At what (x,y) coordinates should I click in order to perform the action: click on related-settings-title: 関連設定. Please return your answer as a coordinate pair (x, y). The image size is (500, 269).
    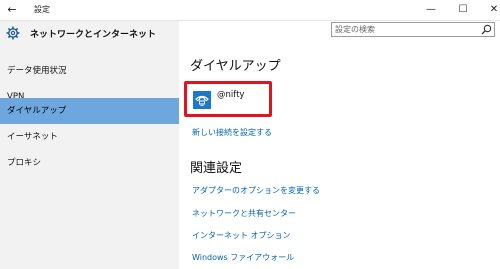
    Looking at the image, I should click on (216, 168).